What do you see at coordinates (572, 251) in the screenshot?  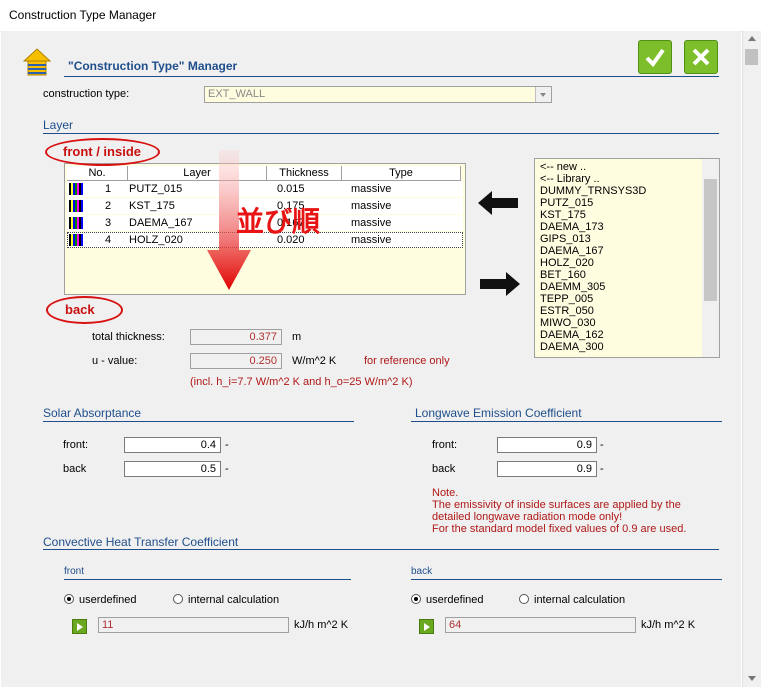 I see `list-item: DAEMA_167` at bounding box center [572, 251].